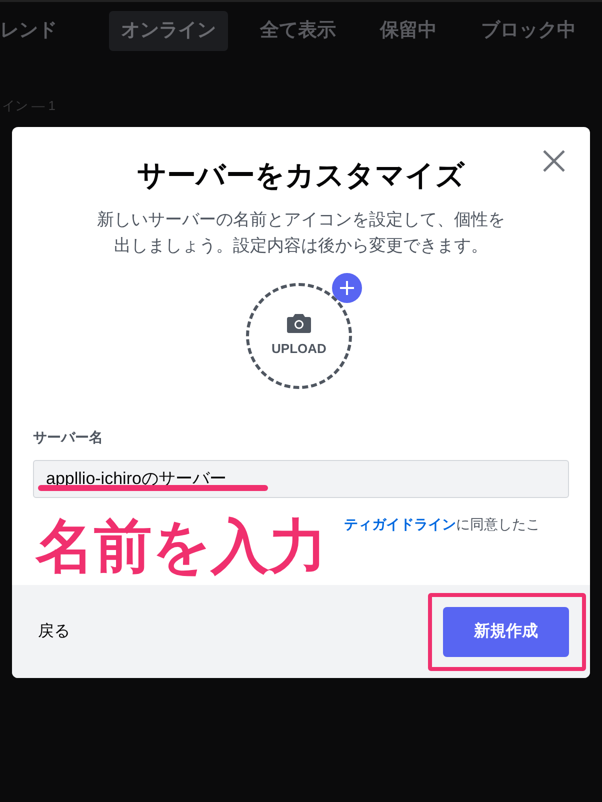 Image resolution: width=602 pixels, height=802 pixels. Describe the element at coordinates (168, 31) in the screenshot. I see `tab: オンライン` at that location.